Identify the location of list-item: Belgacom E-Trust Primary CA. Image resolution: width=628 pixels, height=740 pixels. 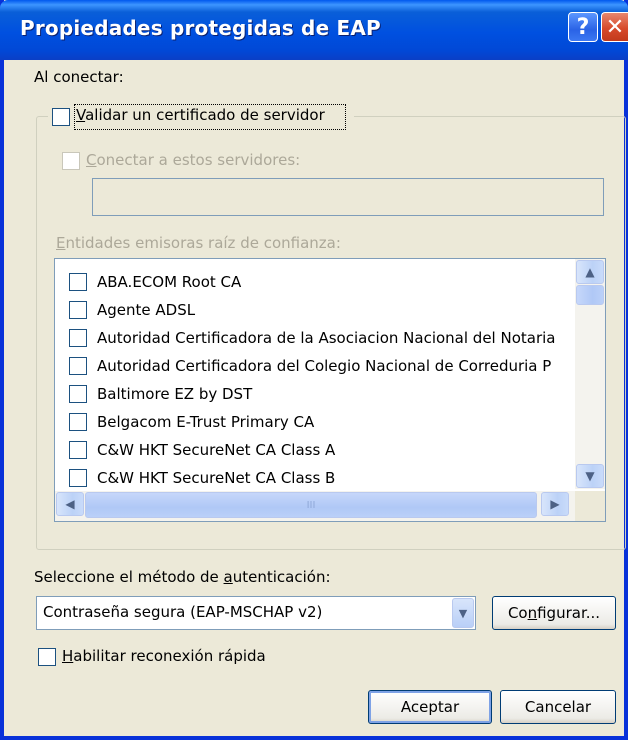
(315, 423).